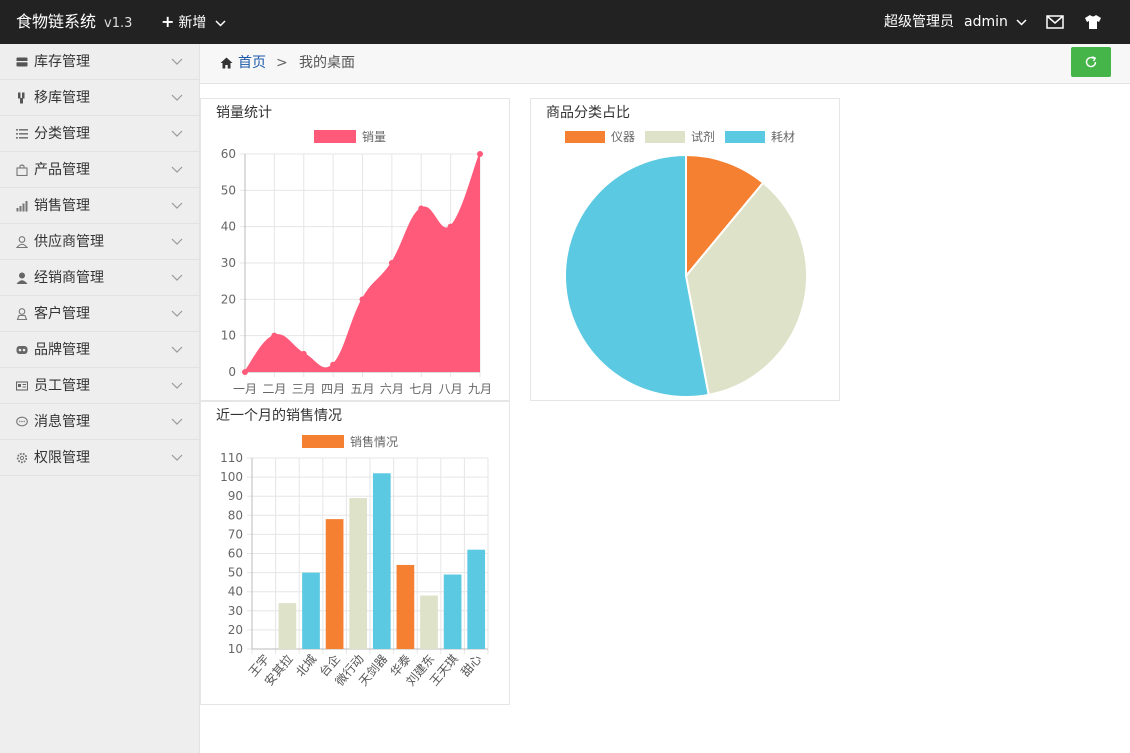 This screenshot has height=753, width=1130. Describe the element at coordinates (99, 134) in the screenshot. I see `sidebar-item-2: 分类管理` at that location.